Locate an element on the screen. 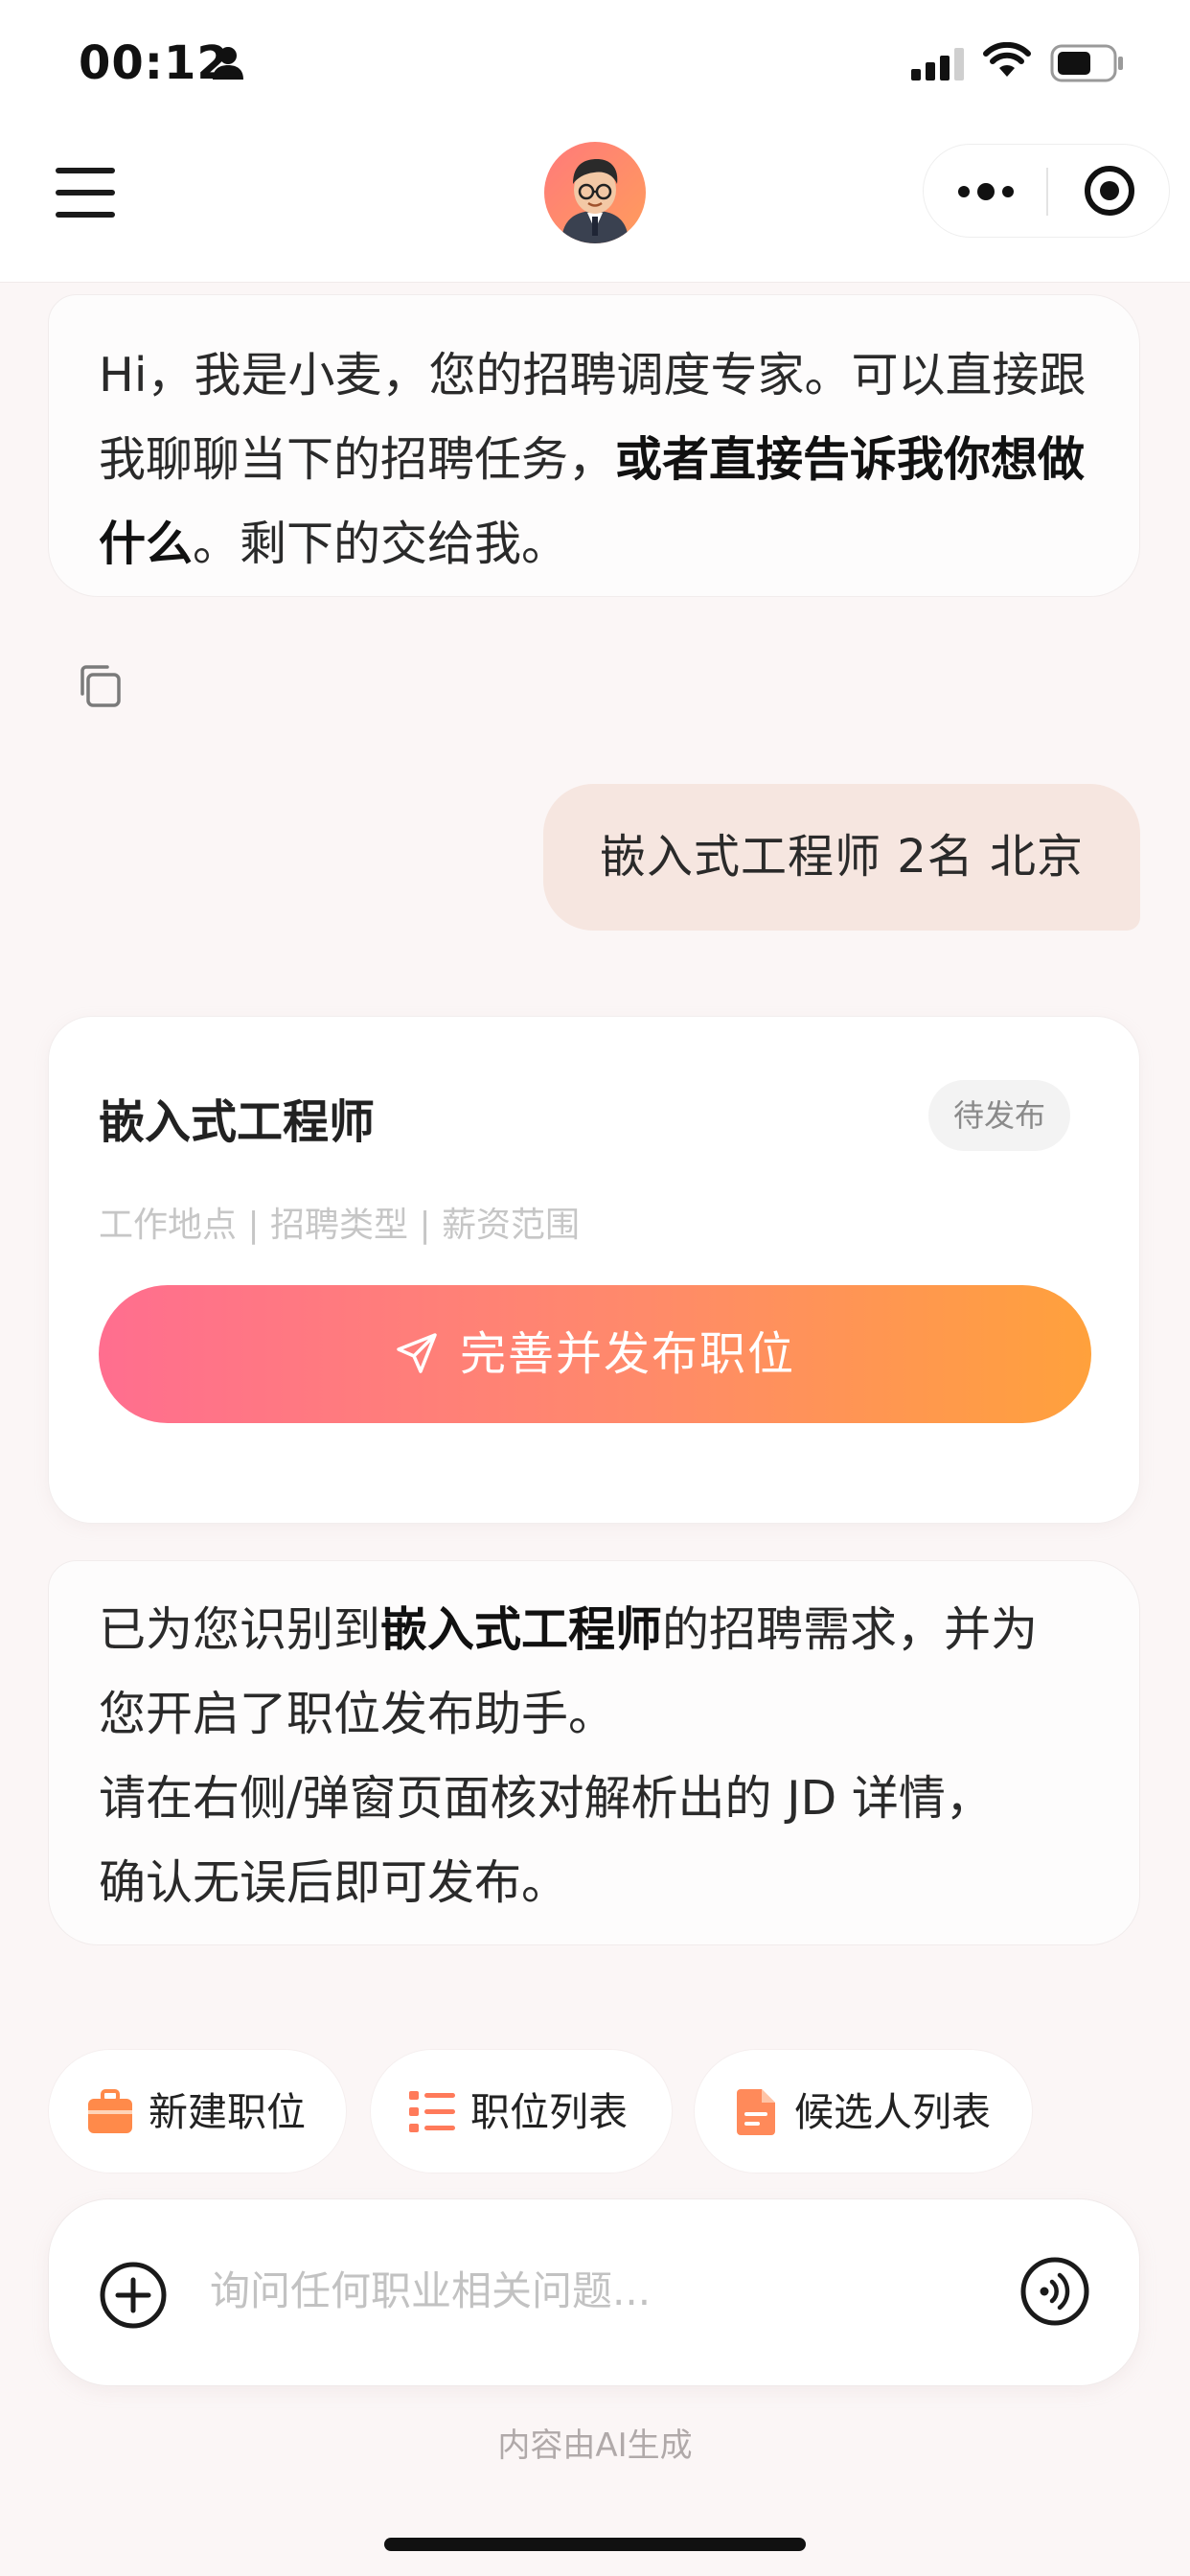  plus-icon is located at coordinates (133, 2295).